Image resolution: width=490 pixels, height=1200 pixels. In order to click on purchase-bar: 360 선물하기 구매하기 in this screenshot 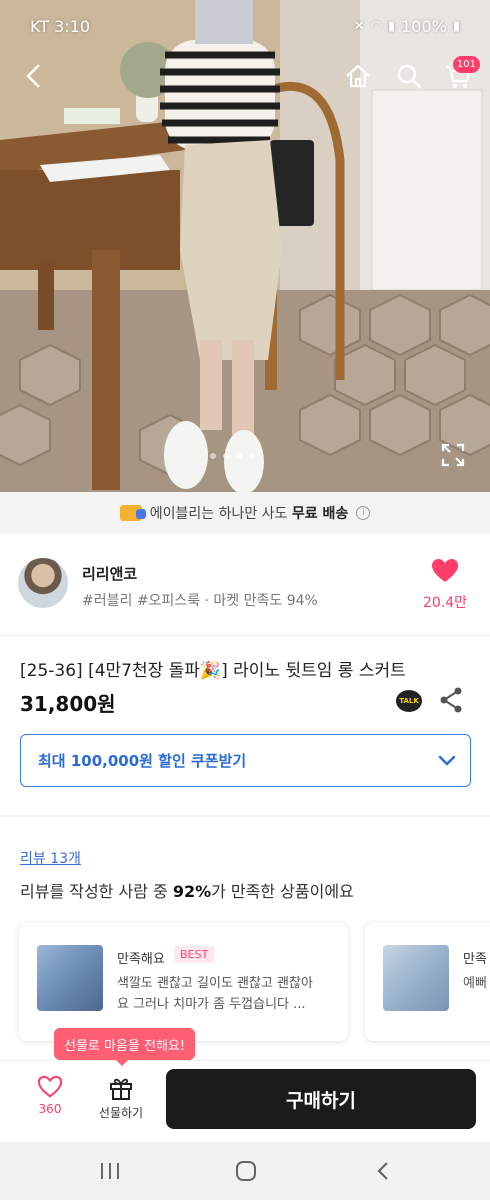, I will do `click(245, 1101)`.